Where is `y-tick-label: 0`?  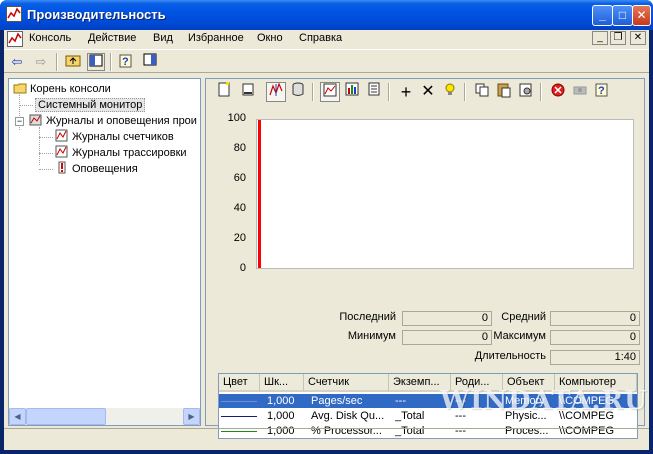 y-tick-label: 0 is located at coordinates (242, 268).